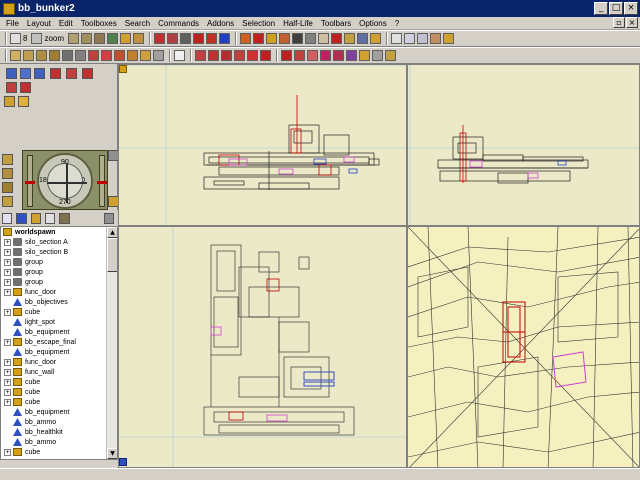 This screenshot has height=480, width=640. What do you see at coordinates (338, 55) in the screenshot?
I see `entity-item-icon` at bounding box center [338, 55].